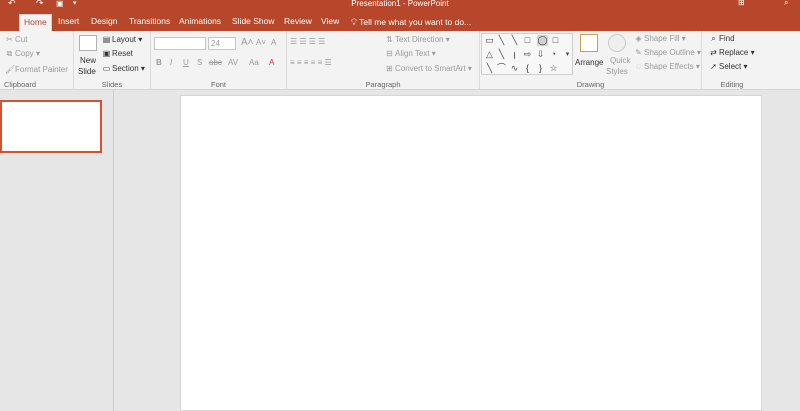 Image resolution: width=800 pixels, height=411 pixels. What do you see at coordinates (123, 69) in the screenshot?
I see `section-button: ▭ Section ▾` at bounding box center [123, 69].